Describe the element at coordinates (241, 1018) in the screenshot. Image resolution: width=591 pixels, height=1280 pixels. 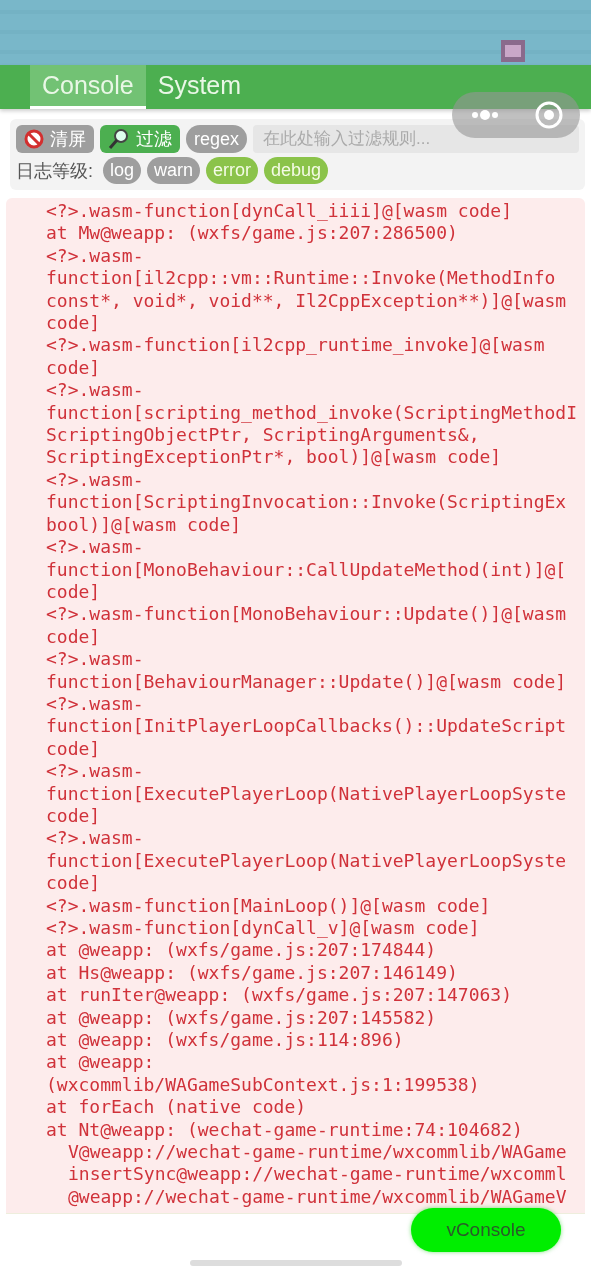
I see `log-line: at @weapp: (wxfs/game.js:207:145582)` at that location.